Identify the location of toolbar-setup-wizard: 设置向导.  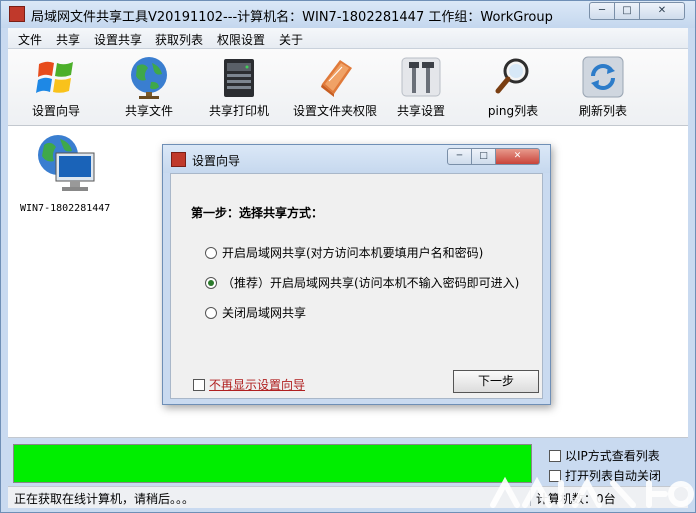
(56, 87).